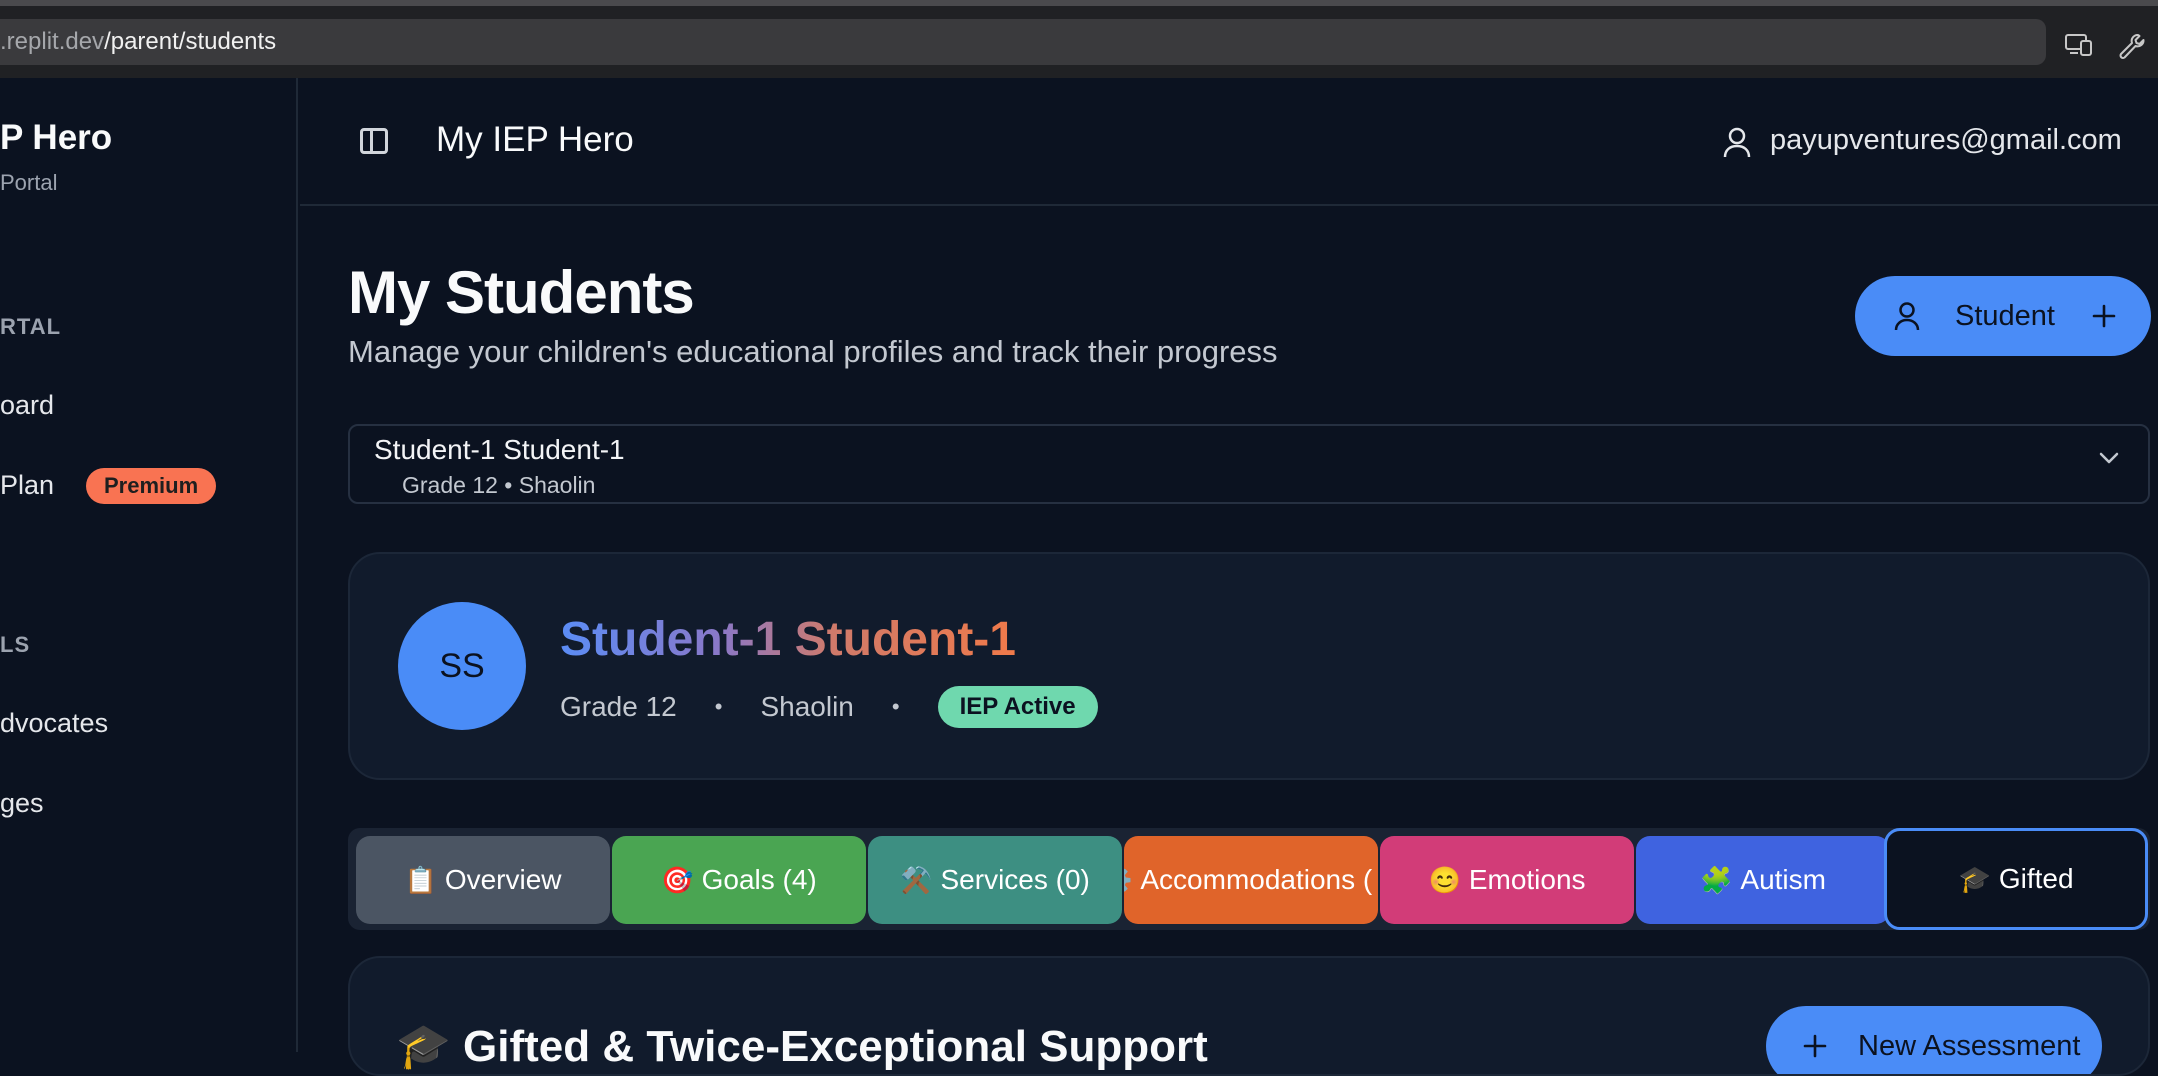 The image size is (2158, 1076). What do you see at coordinates (802, 1046) in the screenshot?
I see `section-title: 🎓 Gifted & Twice-Exceptional Support` at bounding box center [802, 1046].